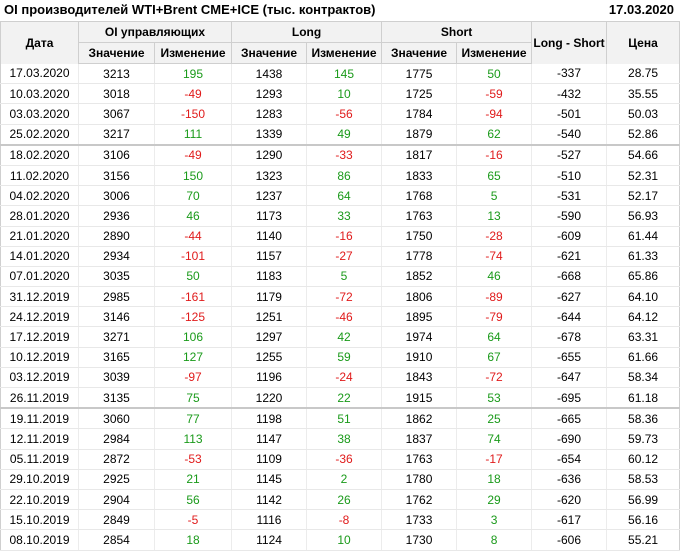 This screenshot has width=680, height=551. I want to click on cell-short-change: 13, so click(494, 216).